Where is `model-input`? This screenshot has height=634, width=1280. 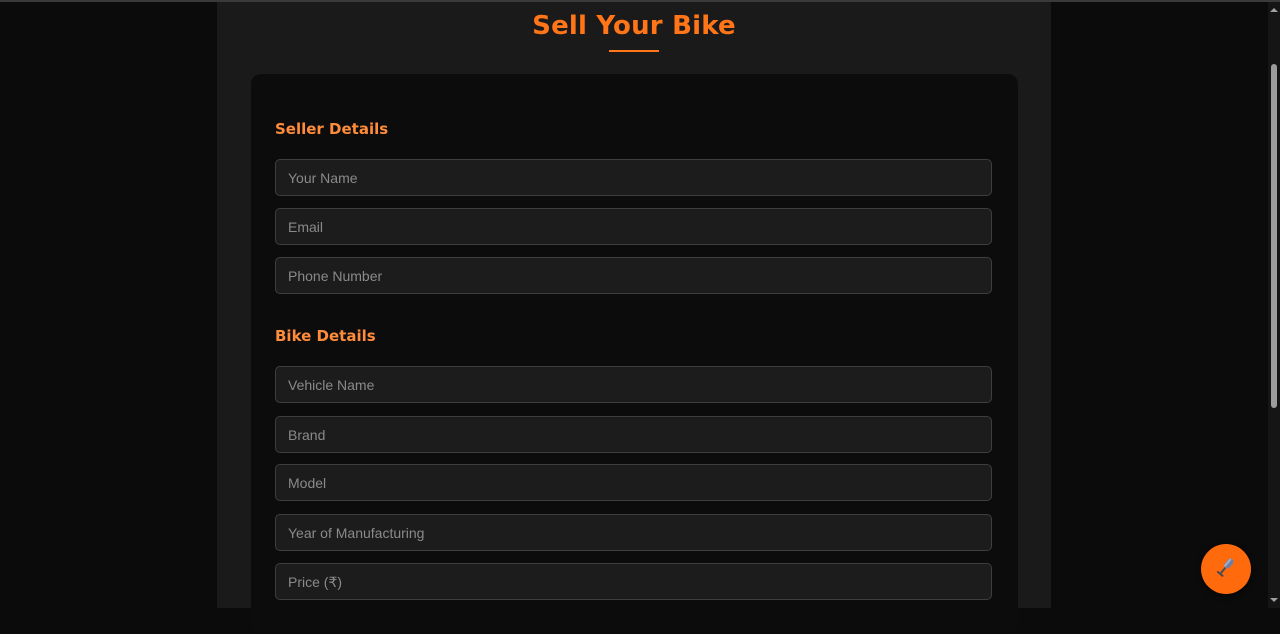
model-input is located at coordinates (633, 482).